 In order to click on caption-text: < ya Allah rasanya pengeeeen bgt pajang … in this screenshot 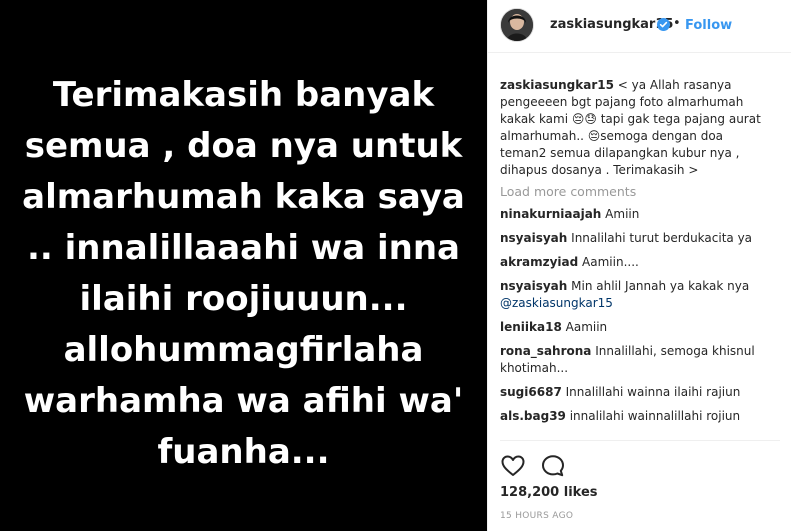, I will do `click(630, 127)`.